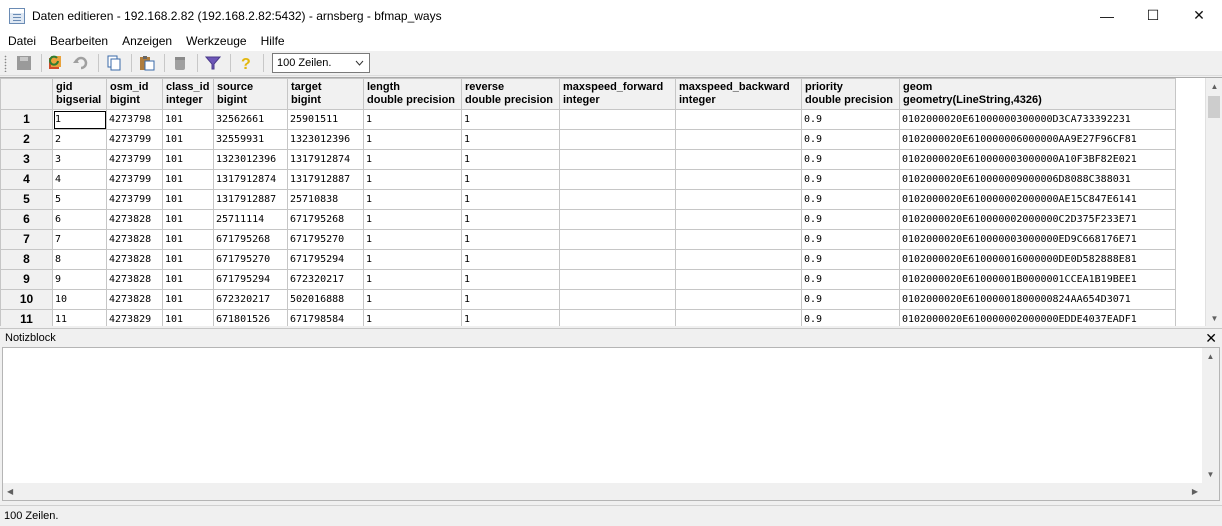 Image resolution: width=1222 pixels, height=526 pixels. Describe the element at coordinates (250, 119) in the screenshot. I see `cell-source: 32562661` at that location.